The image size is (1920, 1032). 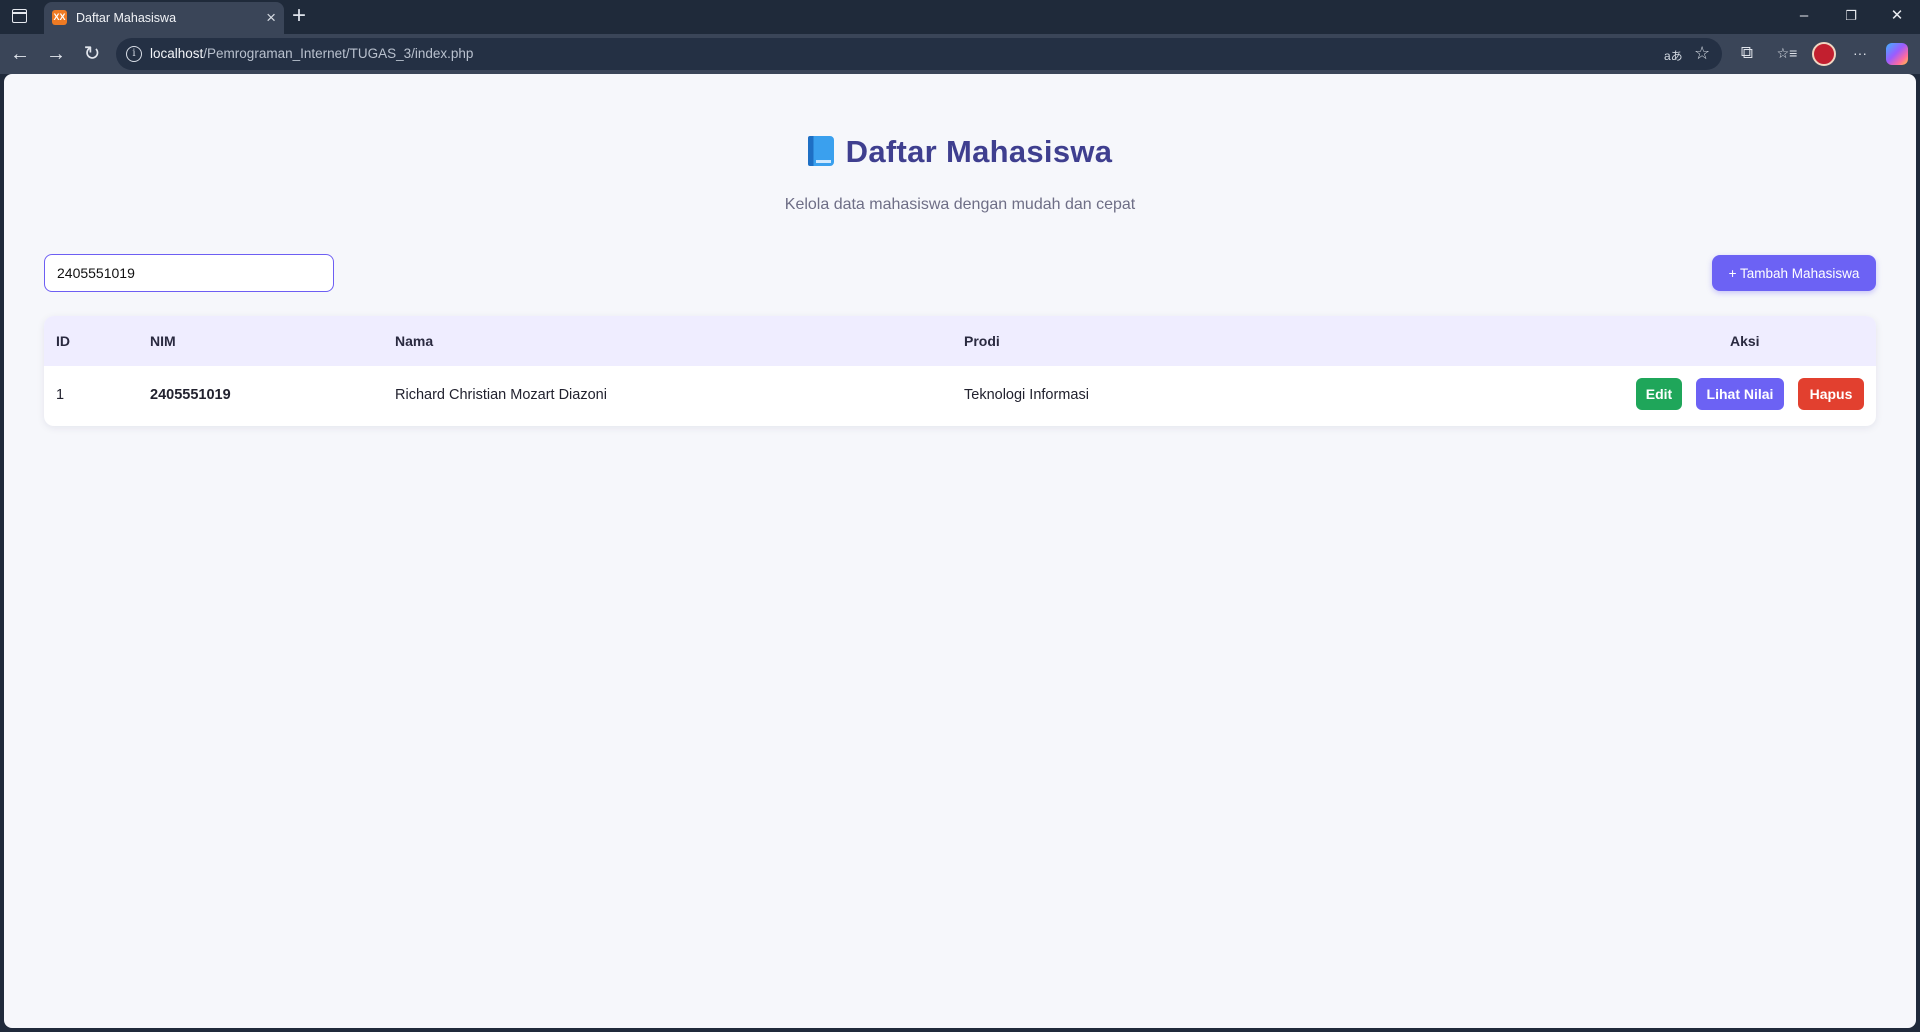 What do you see at coordinates (1659, 394) in the screenshot?
I see `edit-button: Edit` at bounding box center [1659, 394].